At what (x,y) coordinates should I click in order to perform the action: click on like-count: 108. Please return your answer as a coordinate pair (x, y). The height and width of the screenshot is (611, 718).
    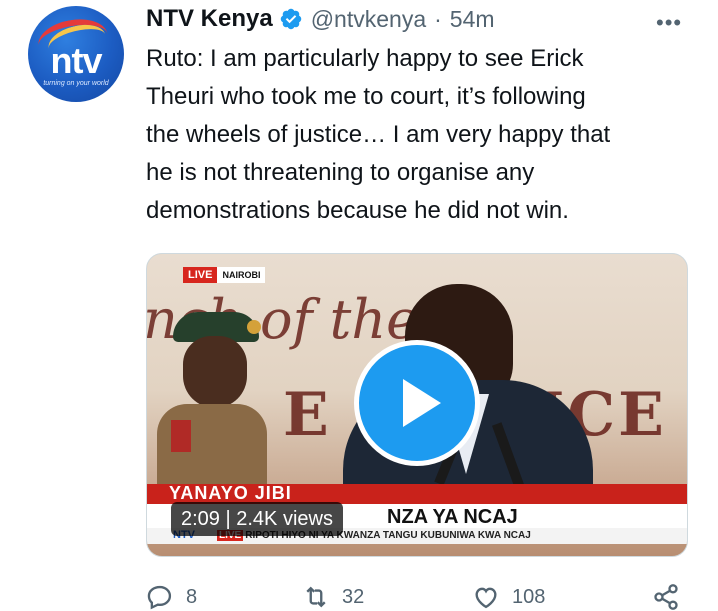
    Looking at the image, I should click on (529, 596).